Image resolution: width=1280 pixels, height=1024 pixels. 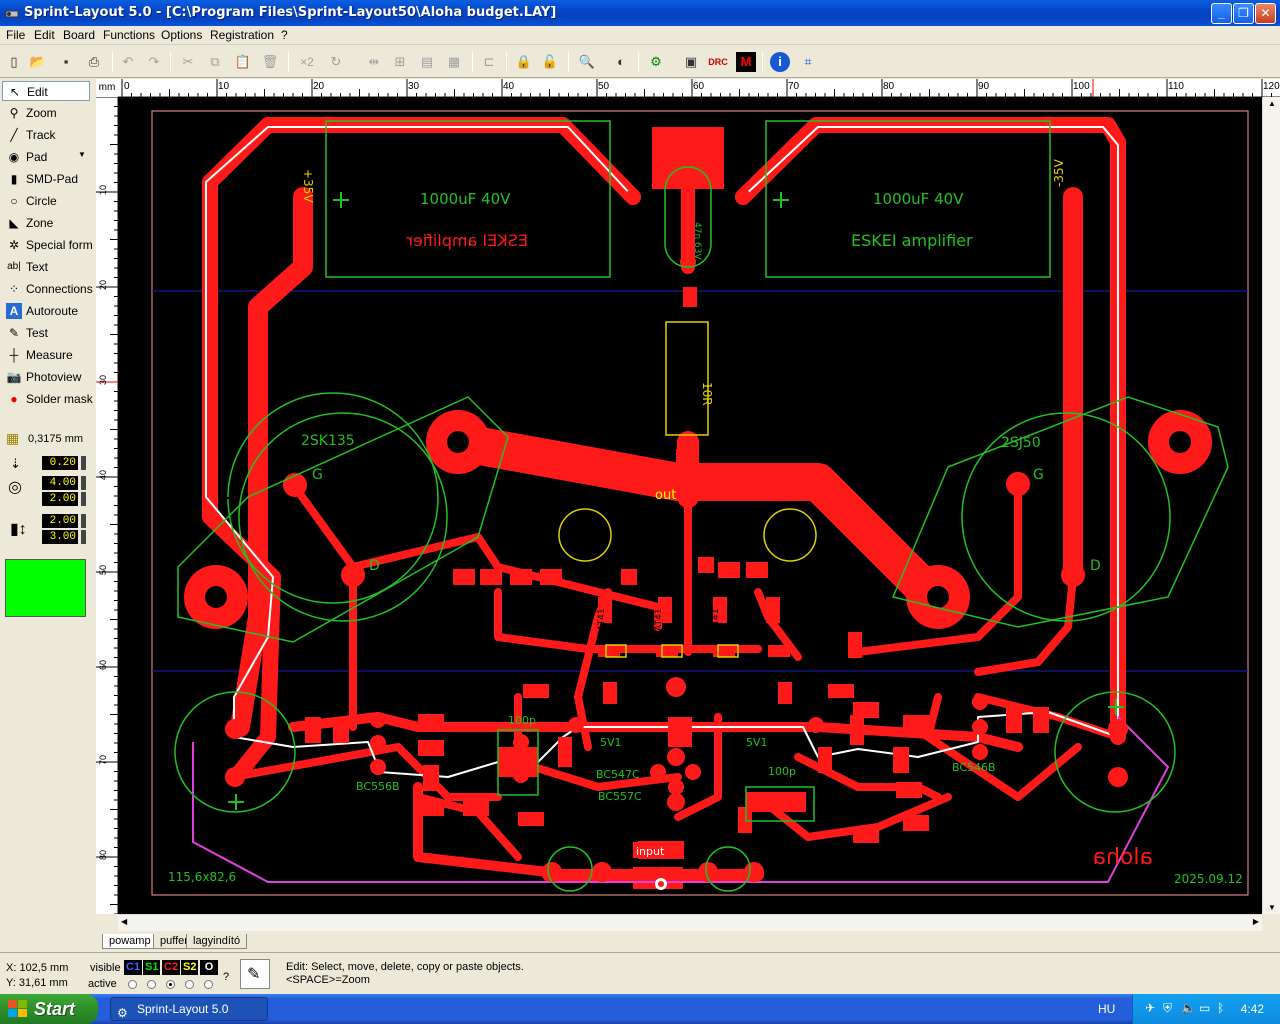 I want to click on undo-icon: ↶, so click(x=128, y=62).